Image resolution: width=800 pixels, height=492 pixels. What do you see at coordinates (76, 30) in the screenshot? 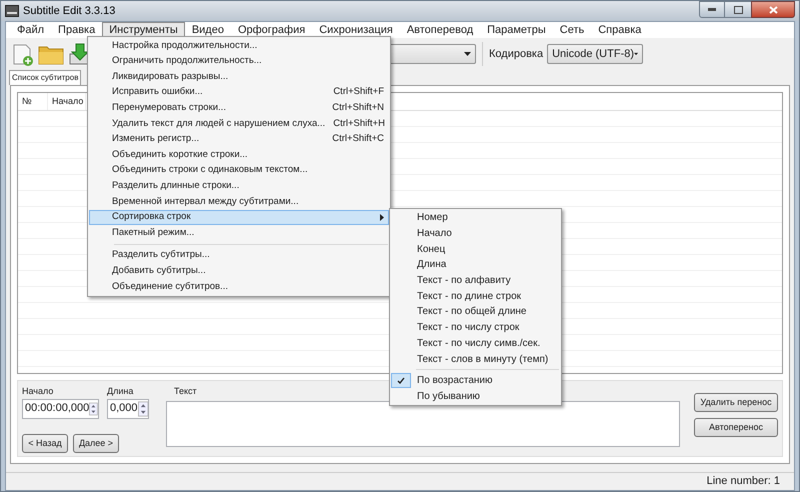
I see `menu-bar-item: Правка` at bounding box center [76, 30].